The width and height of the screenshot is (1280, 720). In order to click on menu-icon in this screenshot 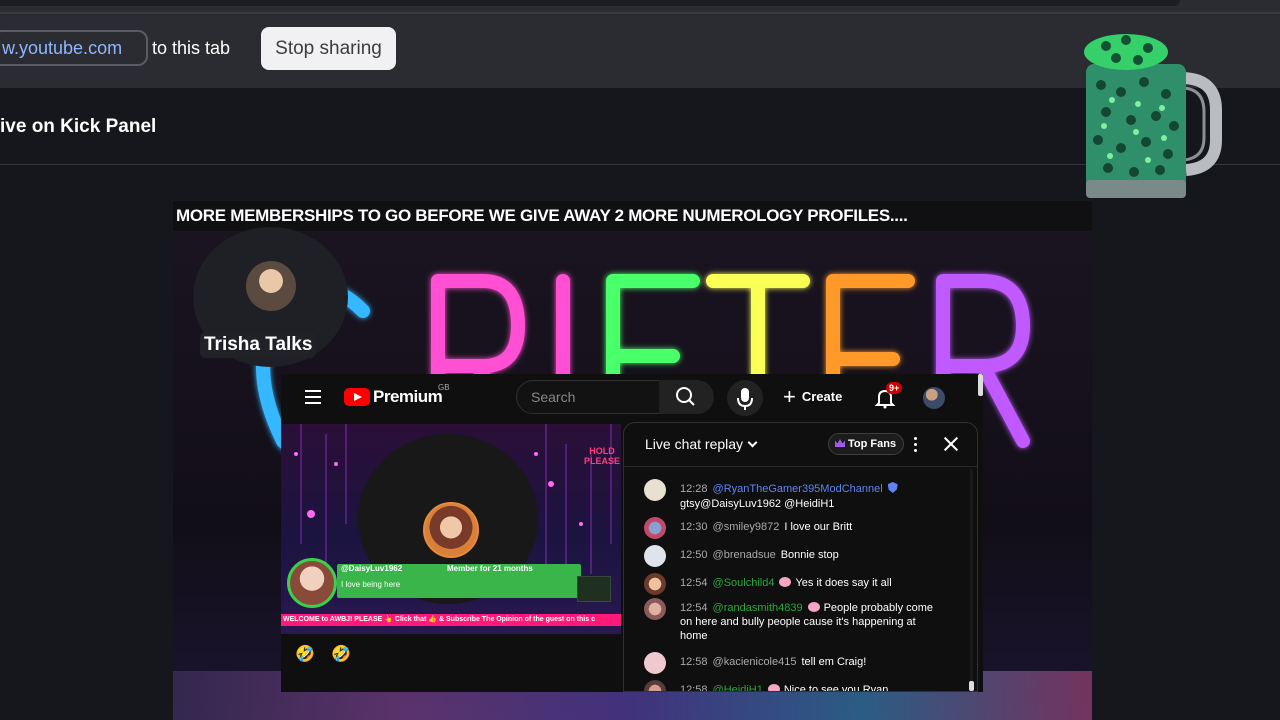, I will do `click(313, 397)`.